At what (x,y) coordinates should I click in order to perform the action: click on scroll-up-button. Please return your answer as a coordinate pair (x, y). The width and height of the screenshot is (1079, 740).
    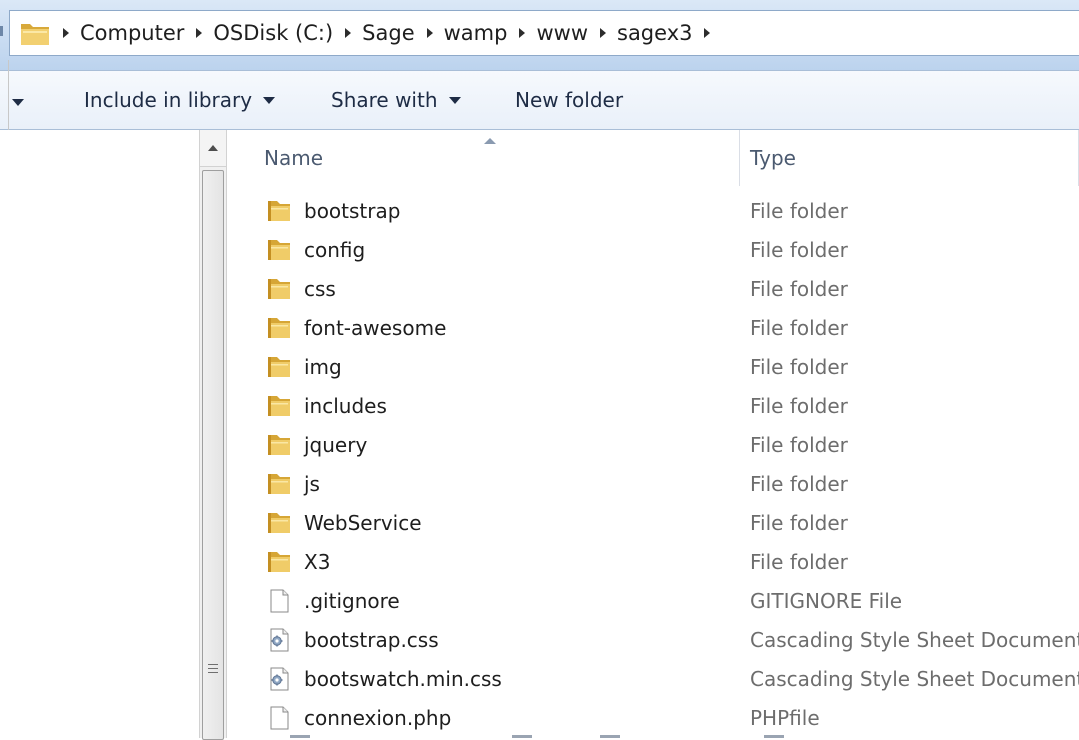
    Looking at the image, I should click on (213, 148).